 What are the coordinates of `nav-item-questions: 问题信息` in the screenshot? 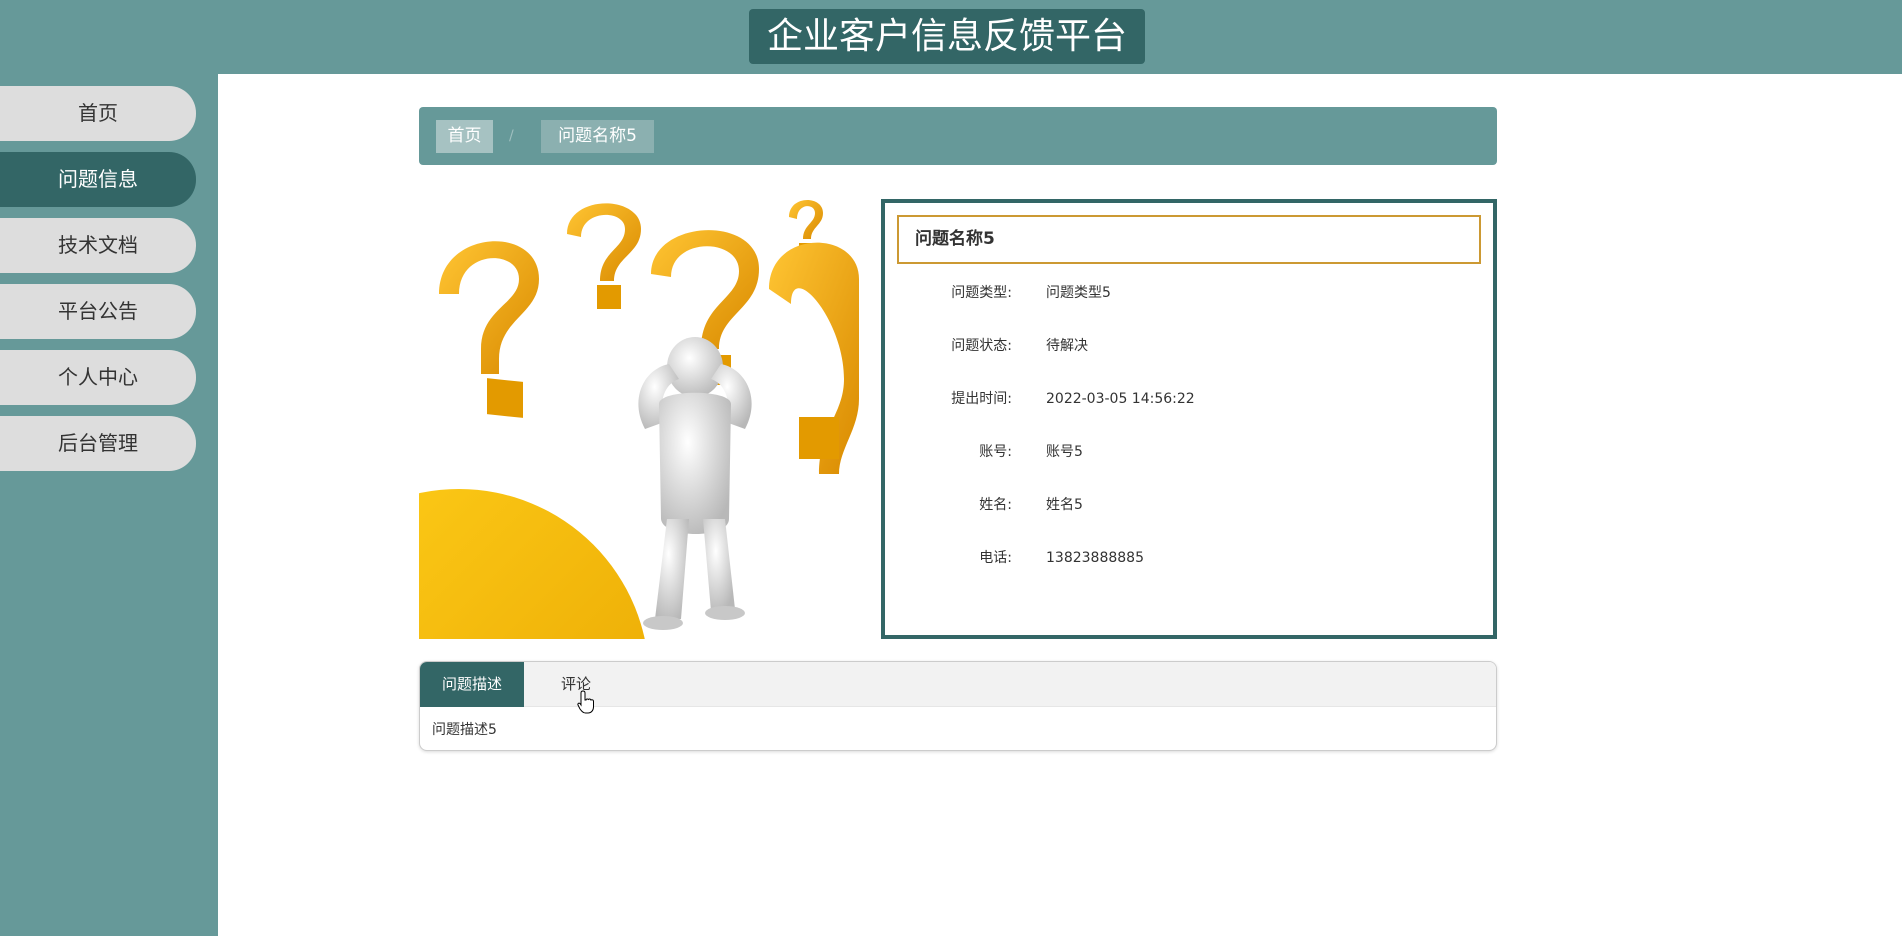 It's located at (98, 179).